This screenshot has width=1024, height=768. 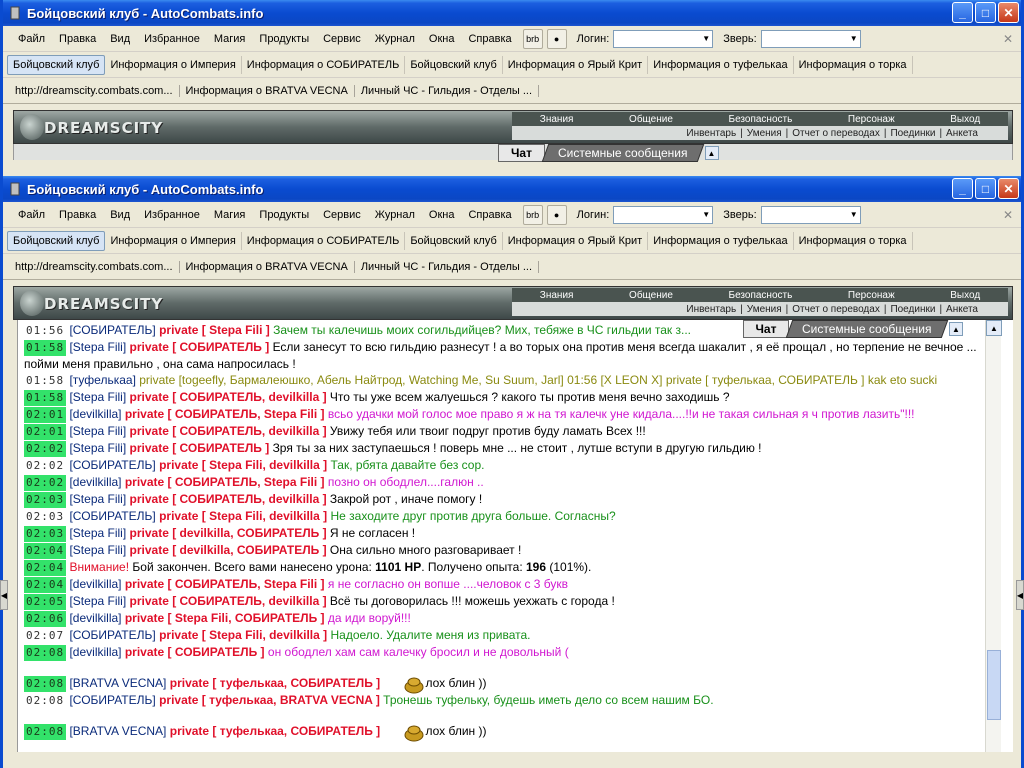 I want to click on menu-journal: Журнал, so click(x=395, y=215).